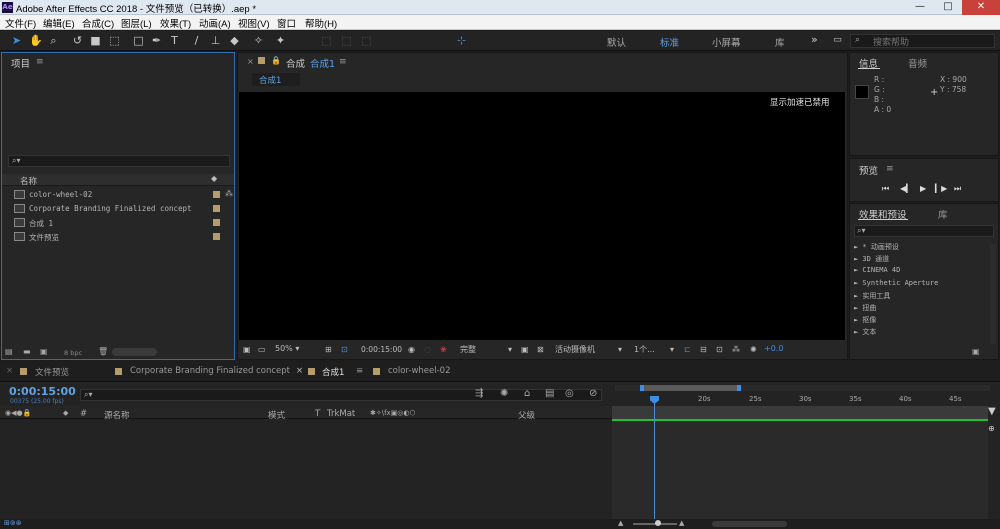  Describe the element at coordinates (642, 388) in the screenshot. I see `navigator-start-handle` at that location.